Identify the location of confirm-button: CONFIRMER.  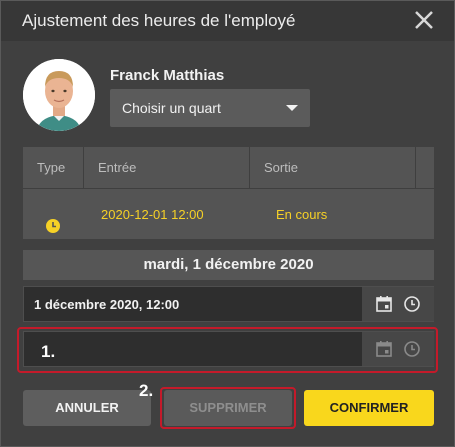
(369, 408).